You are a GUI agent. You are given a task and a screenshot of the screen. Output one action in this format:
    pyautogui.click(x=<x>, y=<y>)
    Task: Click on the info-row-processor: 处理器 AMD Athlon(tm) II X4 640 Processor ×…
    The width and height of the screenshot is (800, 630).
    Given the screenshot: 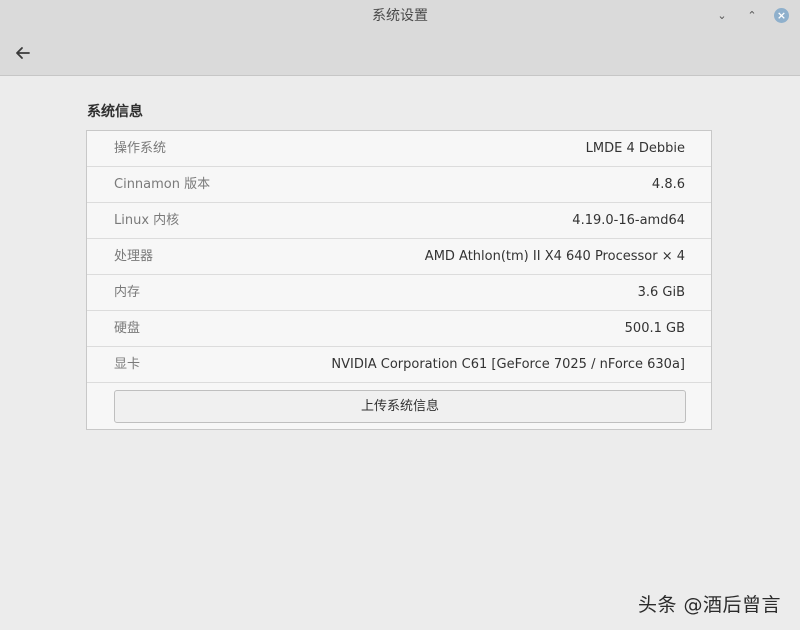 What is the action you would take?
    pyautogui.click(x=399, y=257)
    